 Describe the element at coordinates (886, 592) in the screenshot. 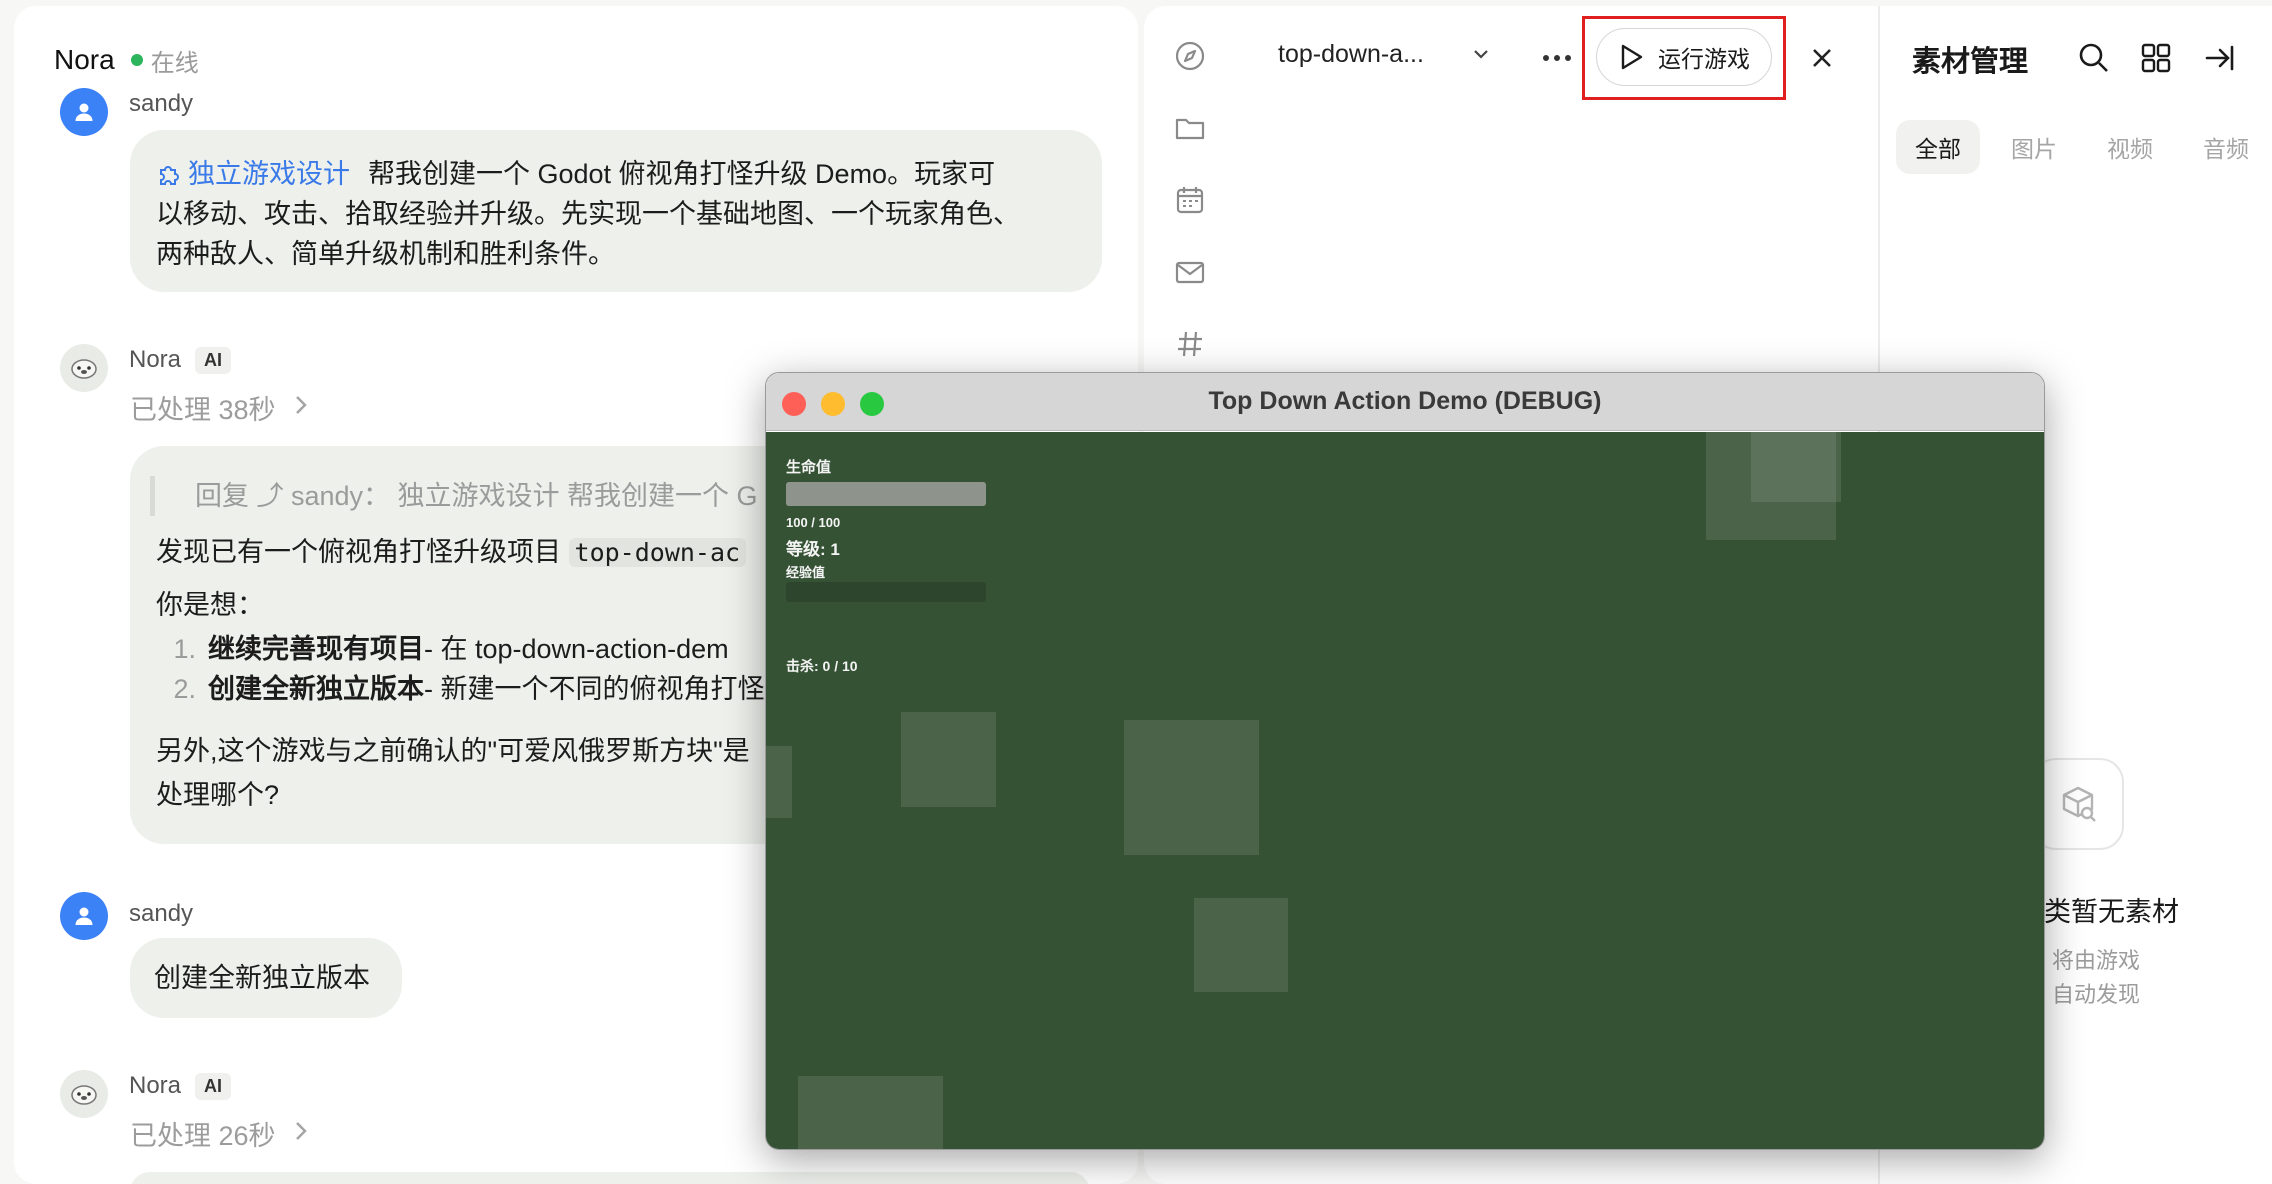

I see `xp-bar` at that location.